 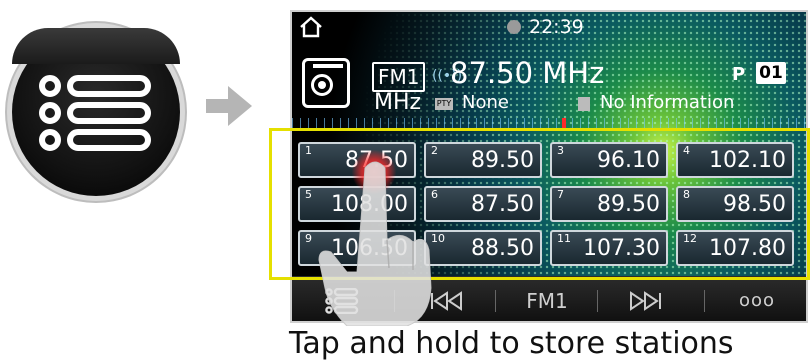 I want to click on radio-source-icon, so click(x=326, y=83).